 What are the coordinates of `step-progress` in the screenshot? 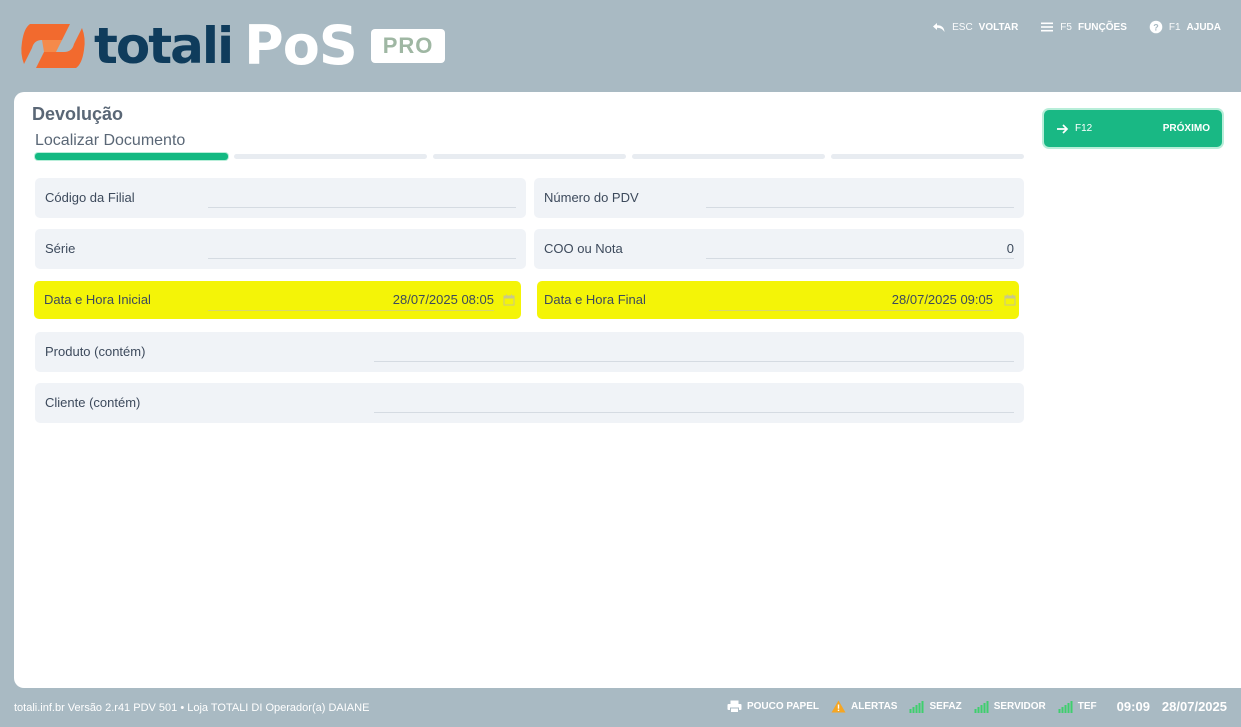 It's located at (529, 157).